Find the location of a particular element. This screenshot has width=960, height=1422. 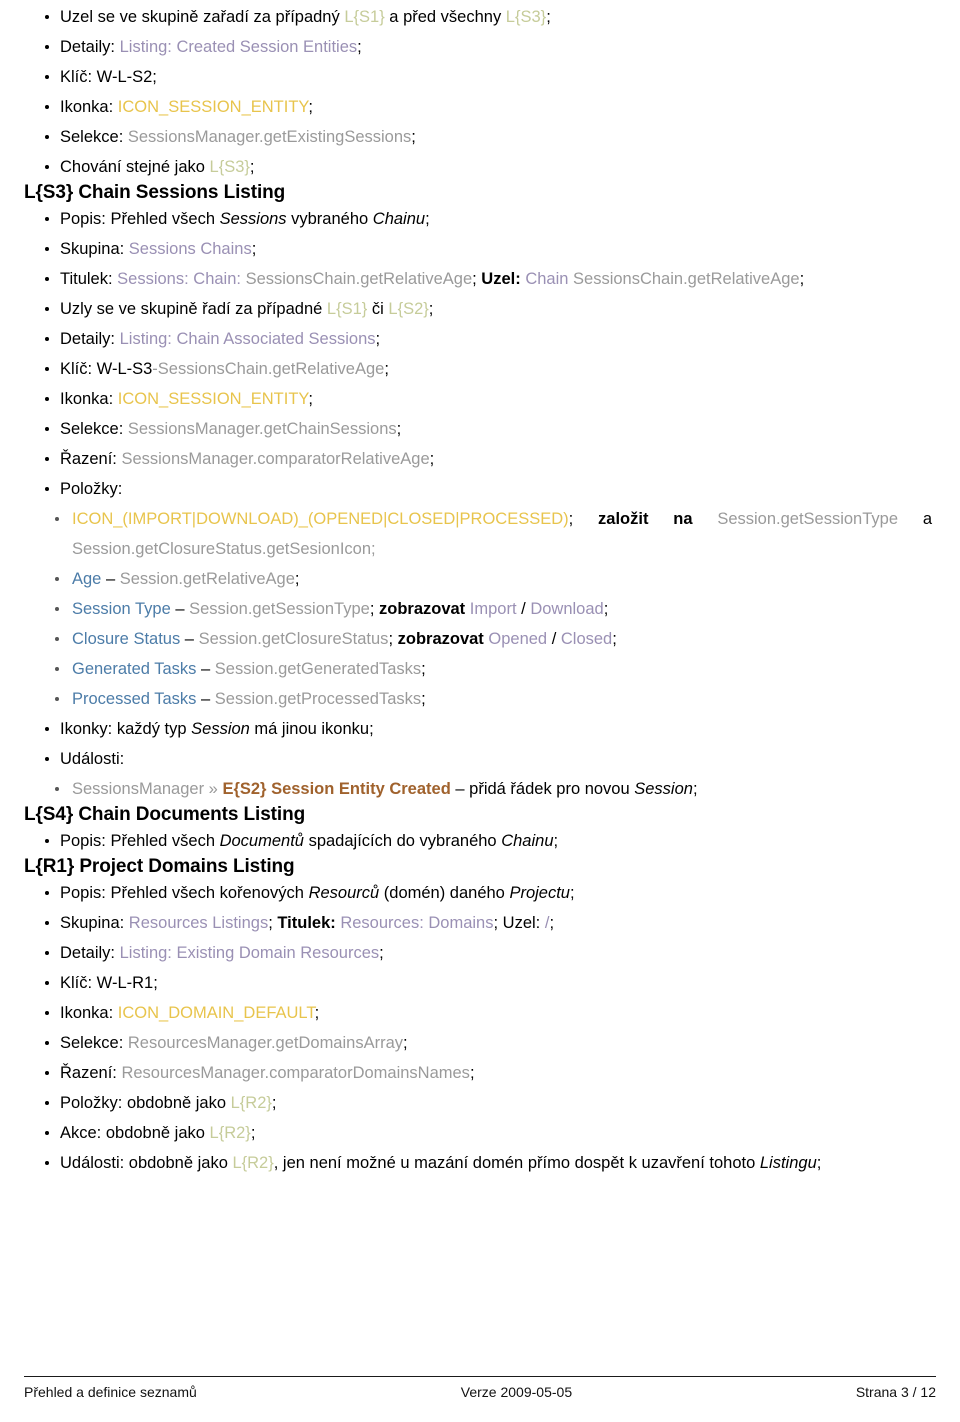

text-run: vybraného is located at coordinates (329, 219).